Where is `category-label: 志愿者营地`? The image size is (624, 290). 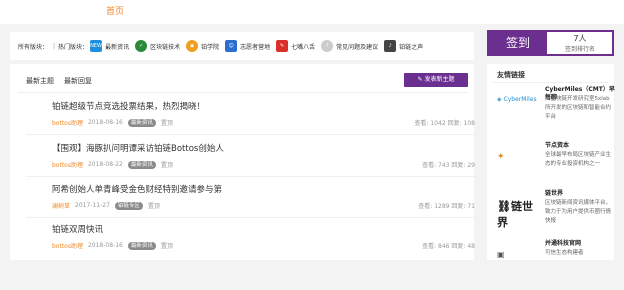
category-label: 志愿者营地 is located at coordinates (255, 47).